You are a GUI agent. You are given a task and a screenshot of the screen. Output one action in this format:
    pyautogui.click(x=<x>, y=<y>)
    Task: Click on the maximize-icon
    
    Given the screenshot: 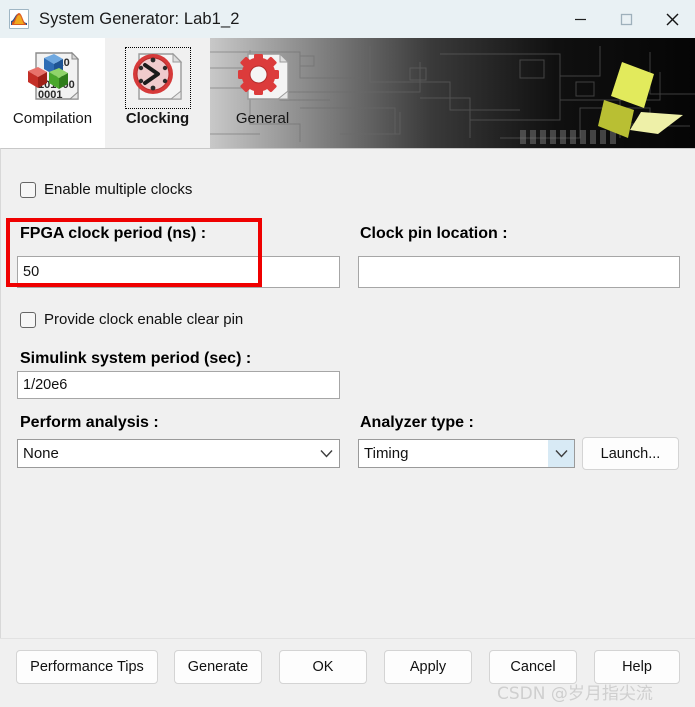 What is the action you would take?
    pyautogui.click(x=626, y=19)
    